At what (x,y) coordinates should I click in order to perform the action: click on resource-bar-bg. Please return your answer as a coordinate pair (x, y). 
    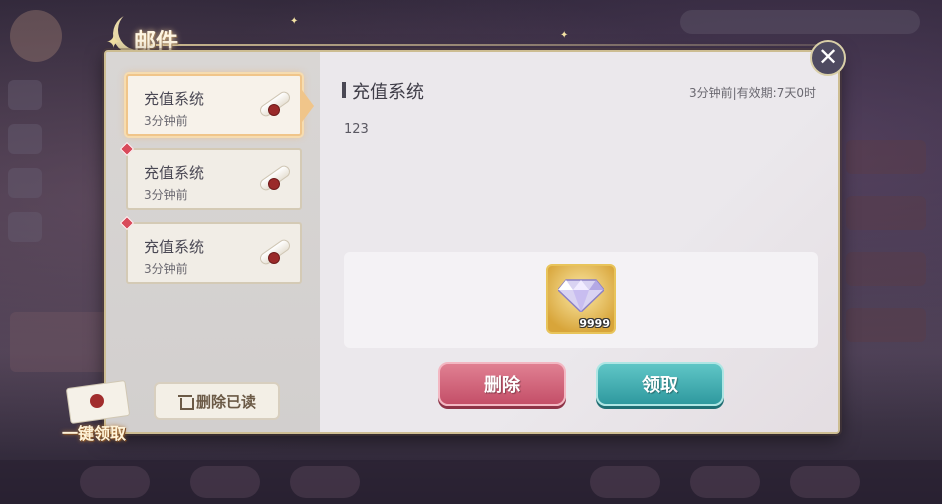
    Looking at the image, I should click on (800, 22).